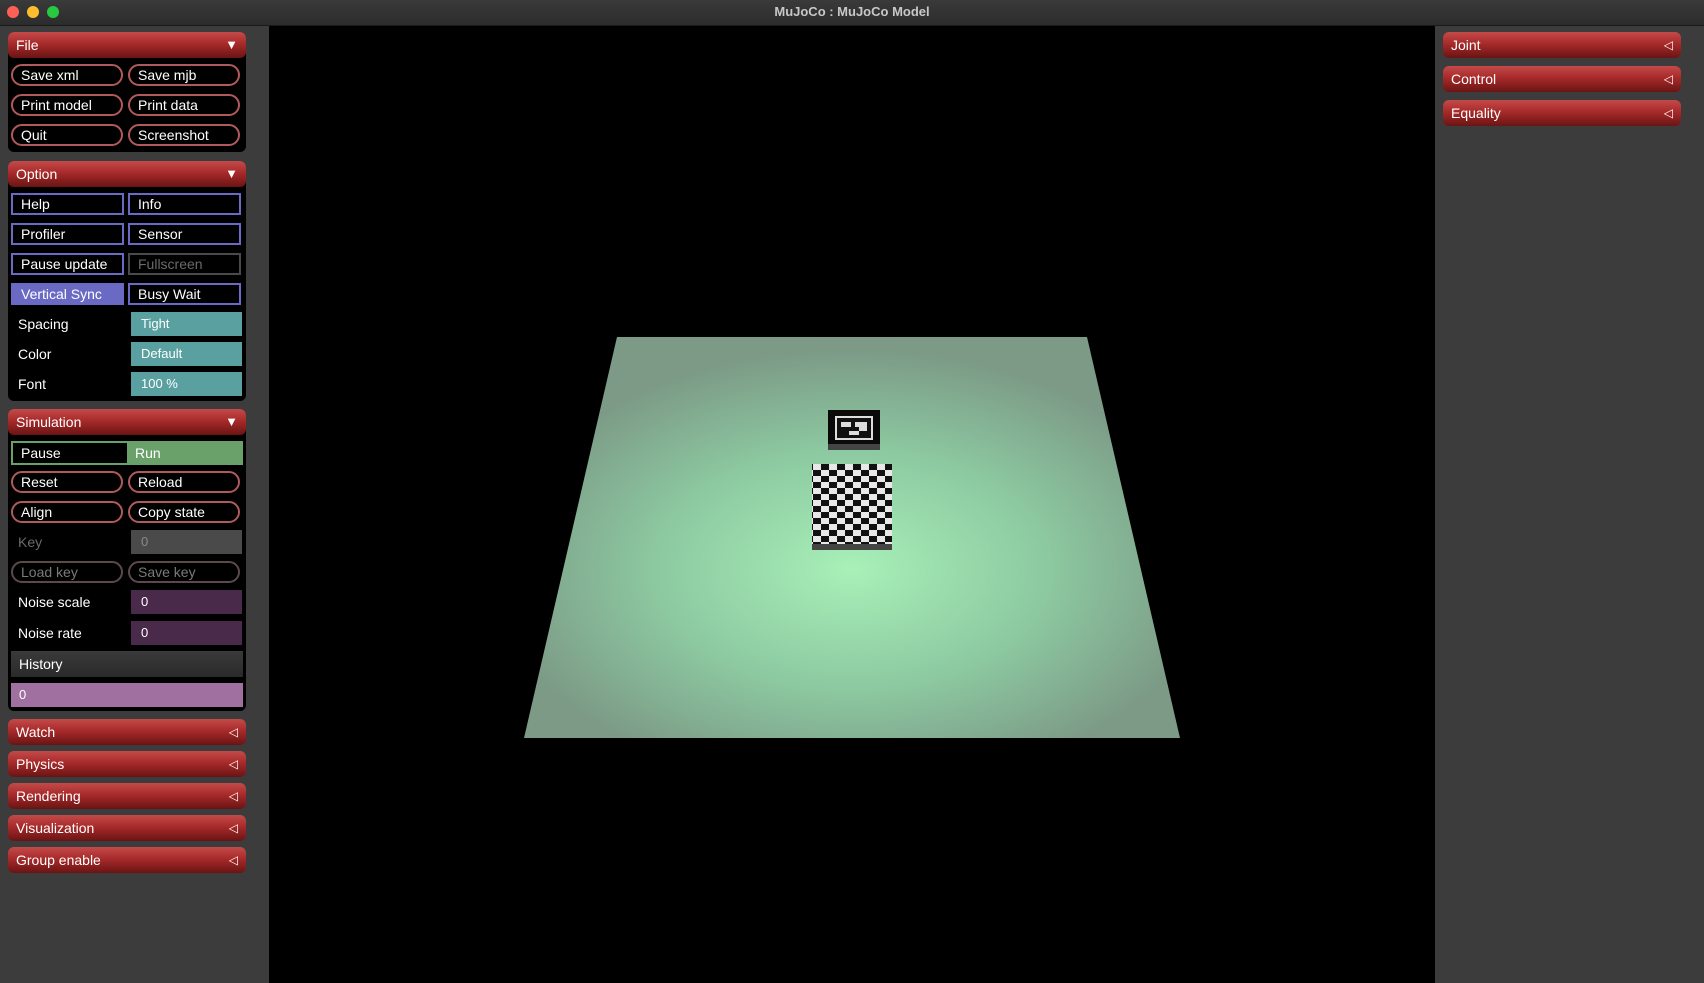 The height and width of the screenshot is (983, 1704). Describe the element at coordinates (184, 482) in the screenshot. I see `reload-button: Reload` at that location.